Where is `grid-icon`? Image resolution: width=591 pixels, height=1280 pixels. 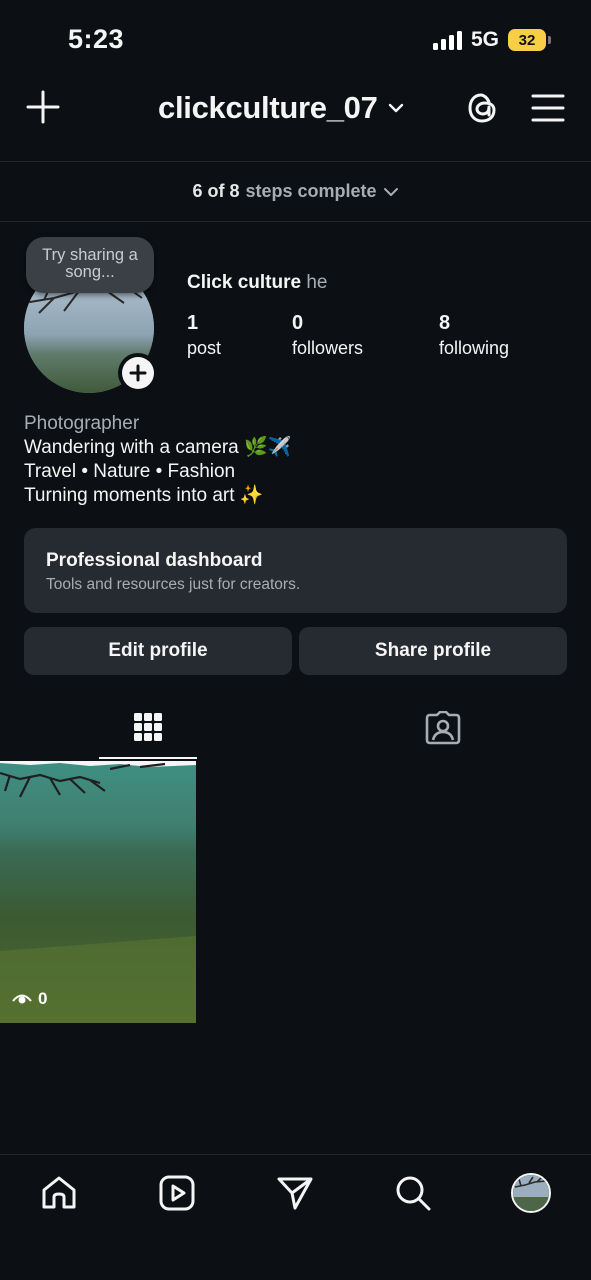
grid-icon is located at coordinates (148, 727).